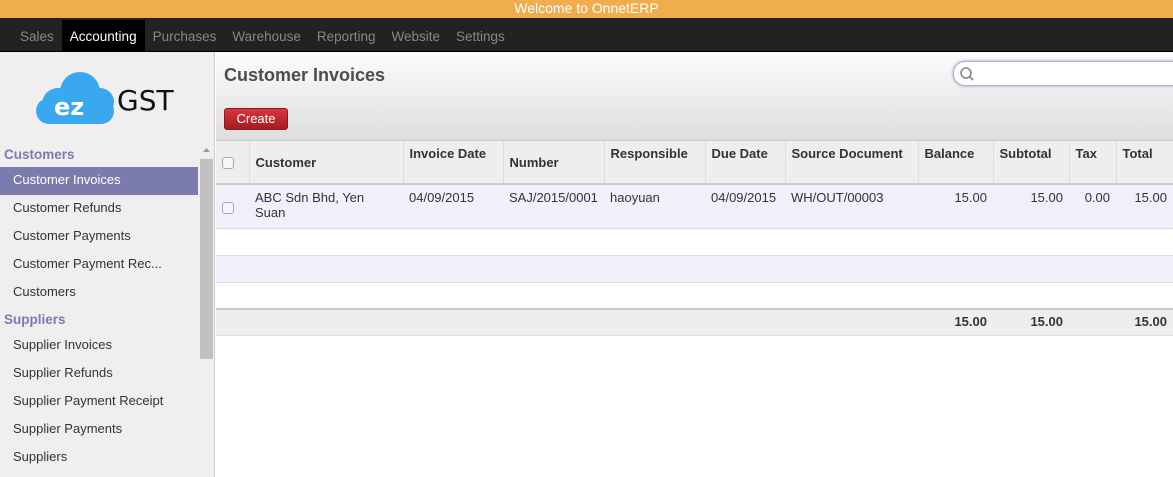 The width and height of the screenshot is (1173, 477). Describe the element at coordinates (99, 209) in the screenshot. I see `sidebar-item-customer-refunds: Customer Refunds` at that location.